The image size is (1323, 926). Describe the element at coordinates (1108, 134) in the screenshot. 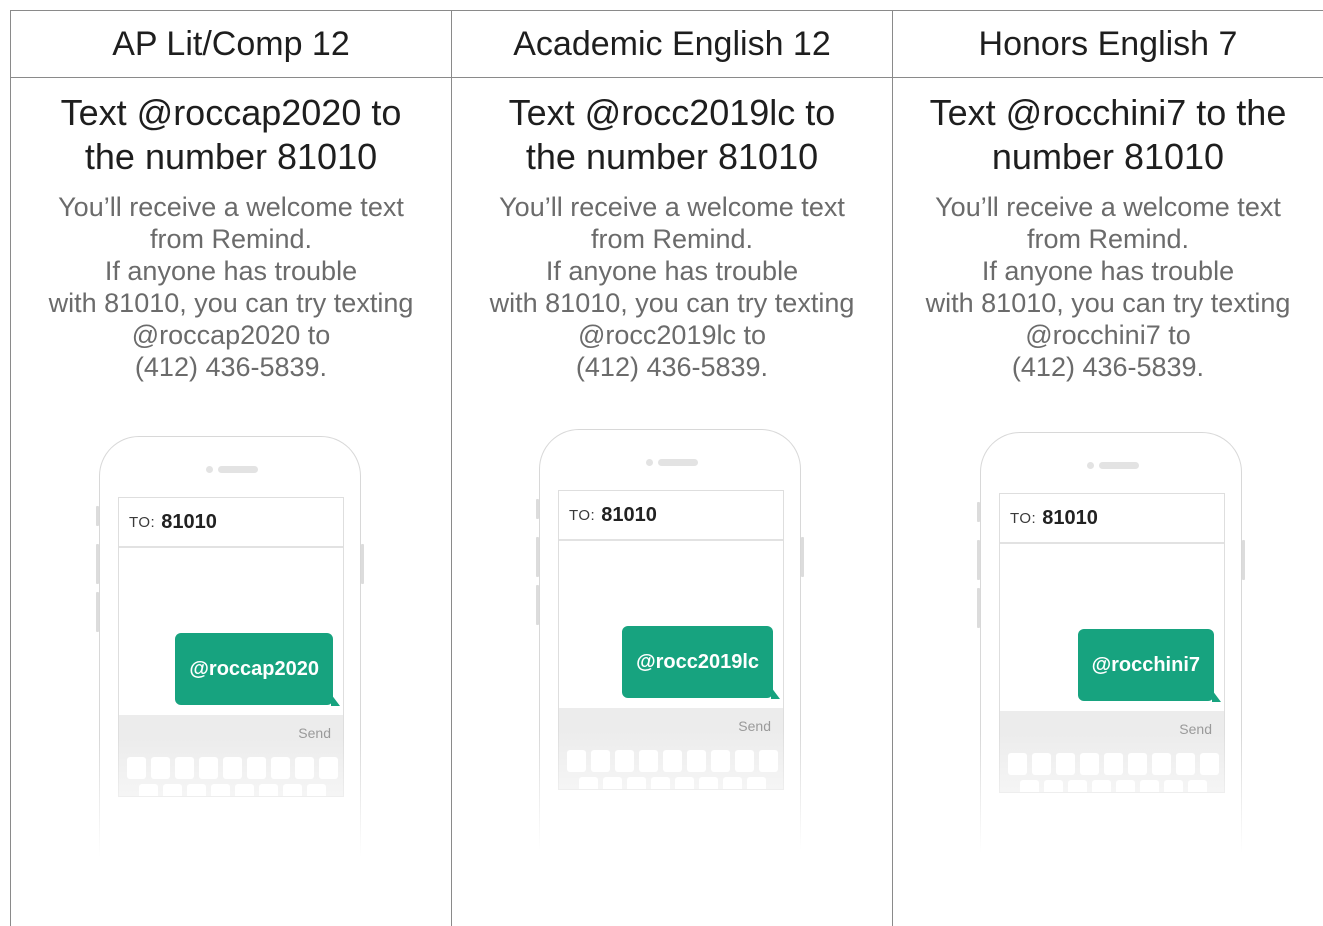

I see `instruction-text: Text @rocchini7 to the number 81010` at that location.